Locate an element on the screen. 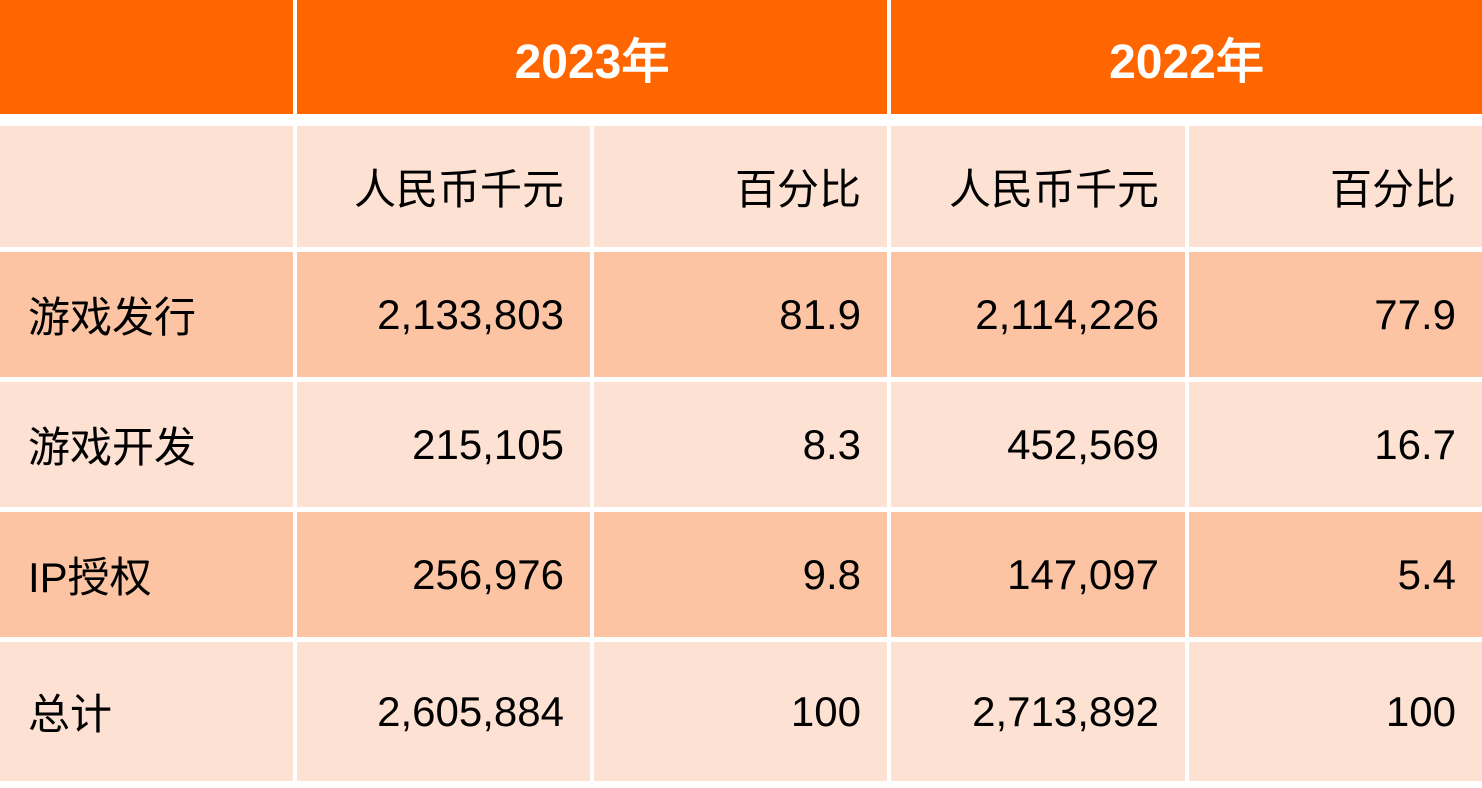 The height and width of the screenshot is (788, 1482). subheader-percent-2023: 百分比 is located at coordinates (740, 186).